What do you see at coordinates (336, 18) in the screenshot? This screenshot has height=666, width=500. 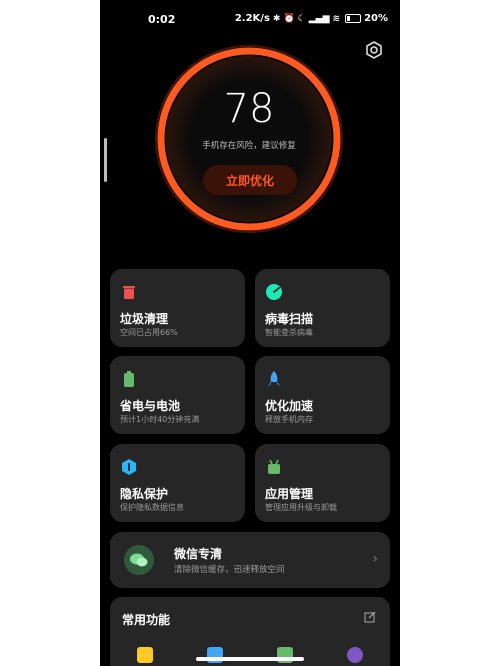 I see `wifi-icon: ≋` at bounding box center [336, 18].